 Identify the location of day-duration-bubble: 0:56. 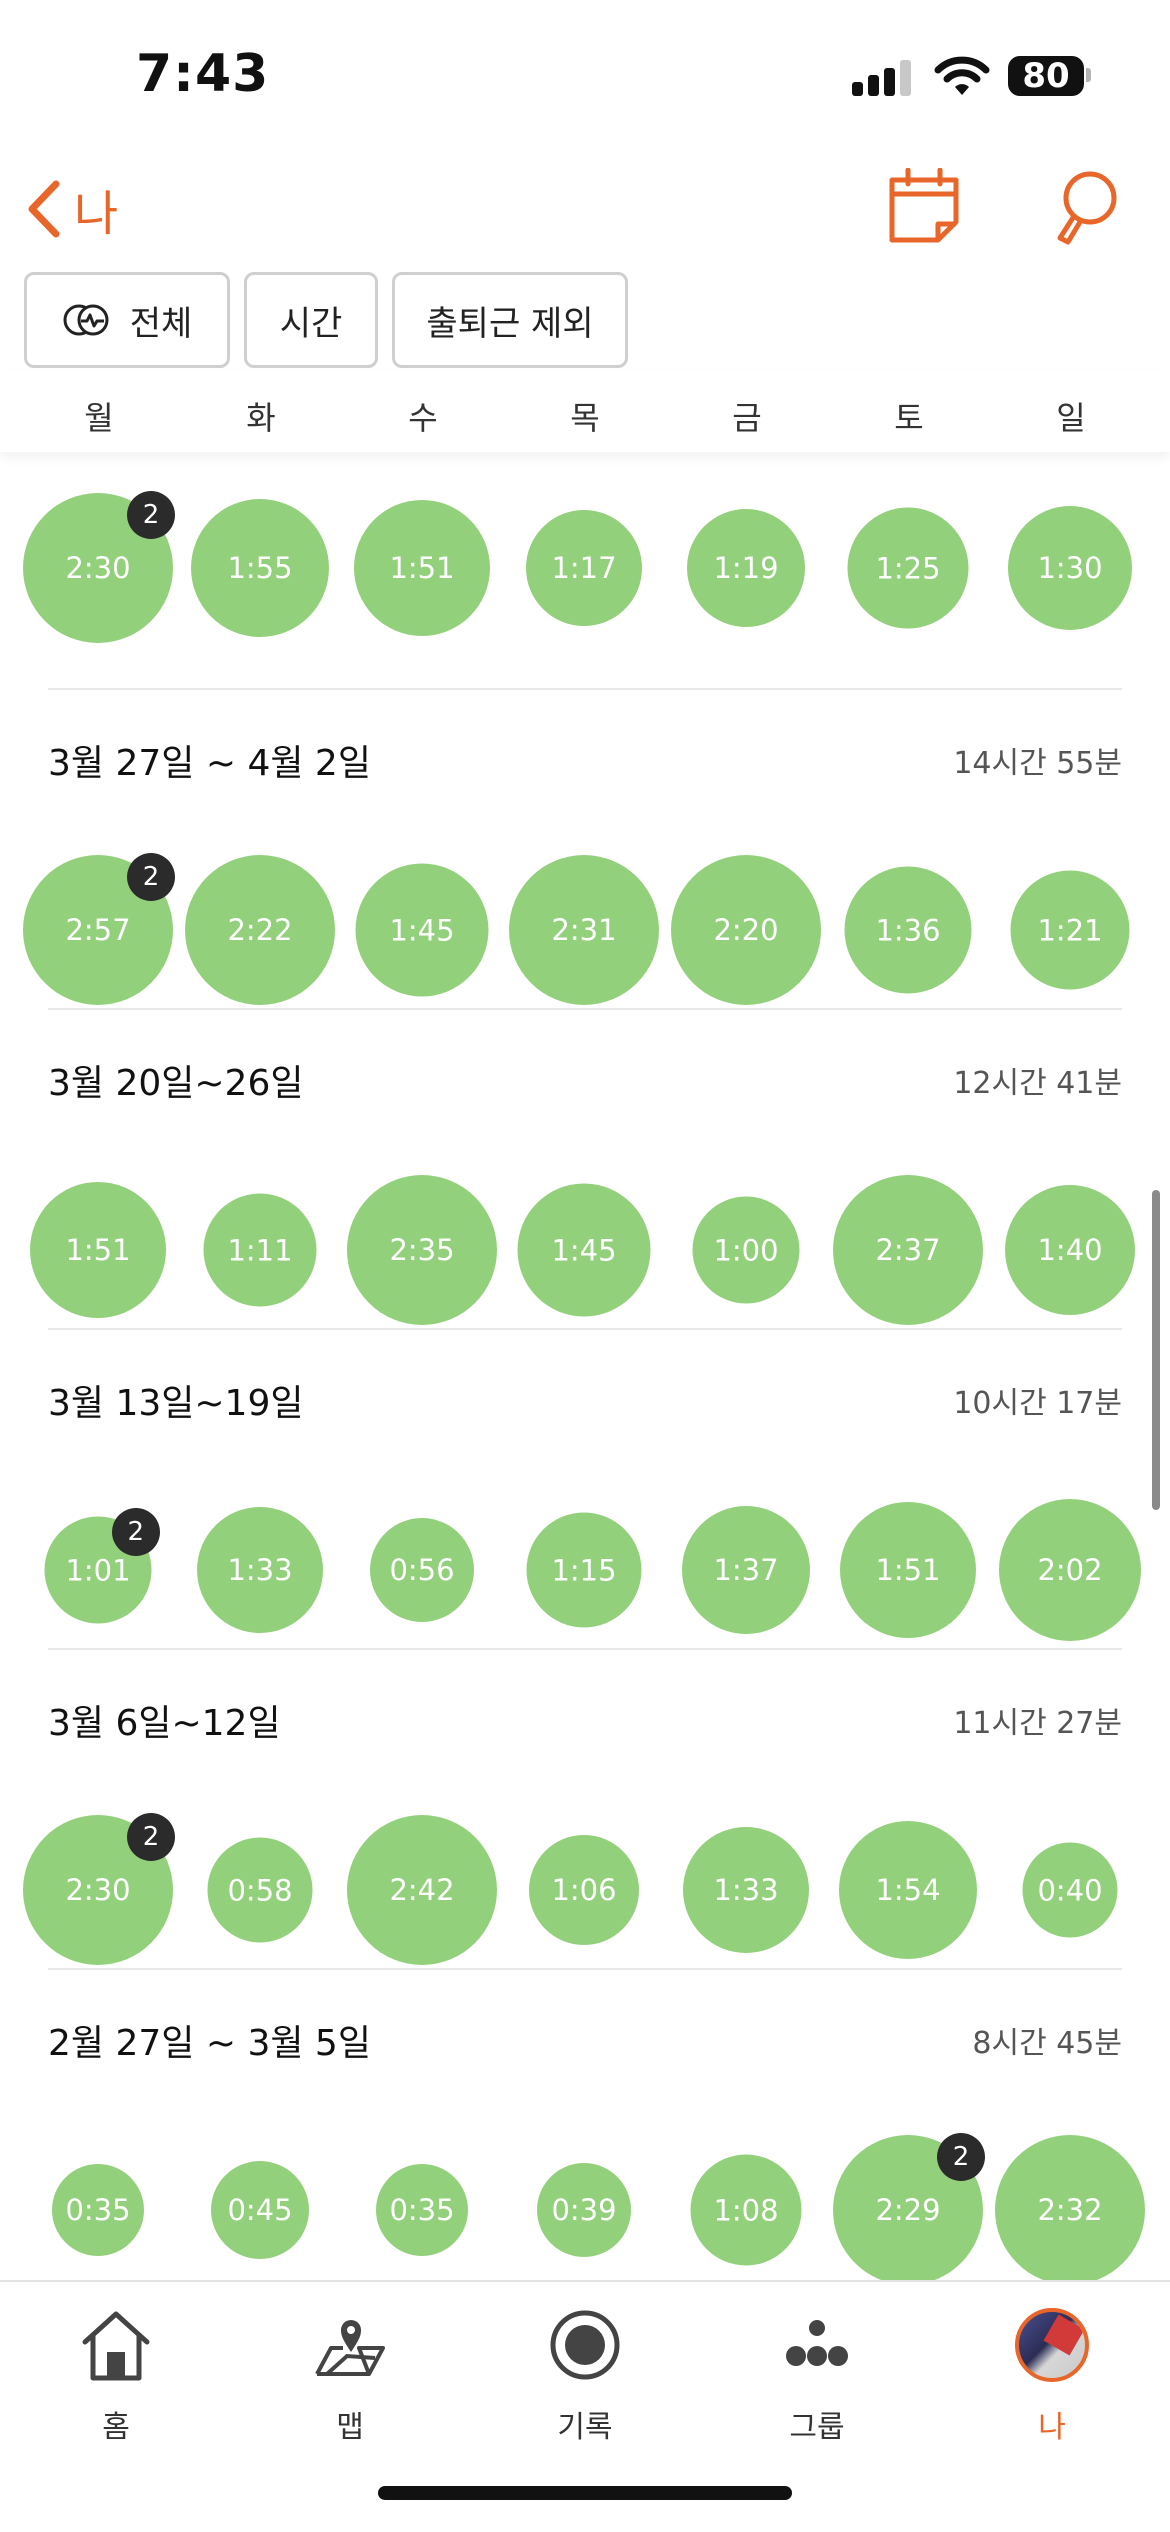
(422, 1570).